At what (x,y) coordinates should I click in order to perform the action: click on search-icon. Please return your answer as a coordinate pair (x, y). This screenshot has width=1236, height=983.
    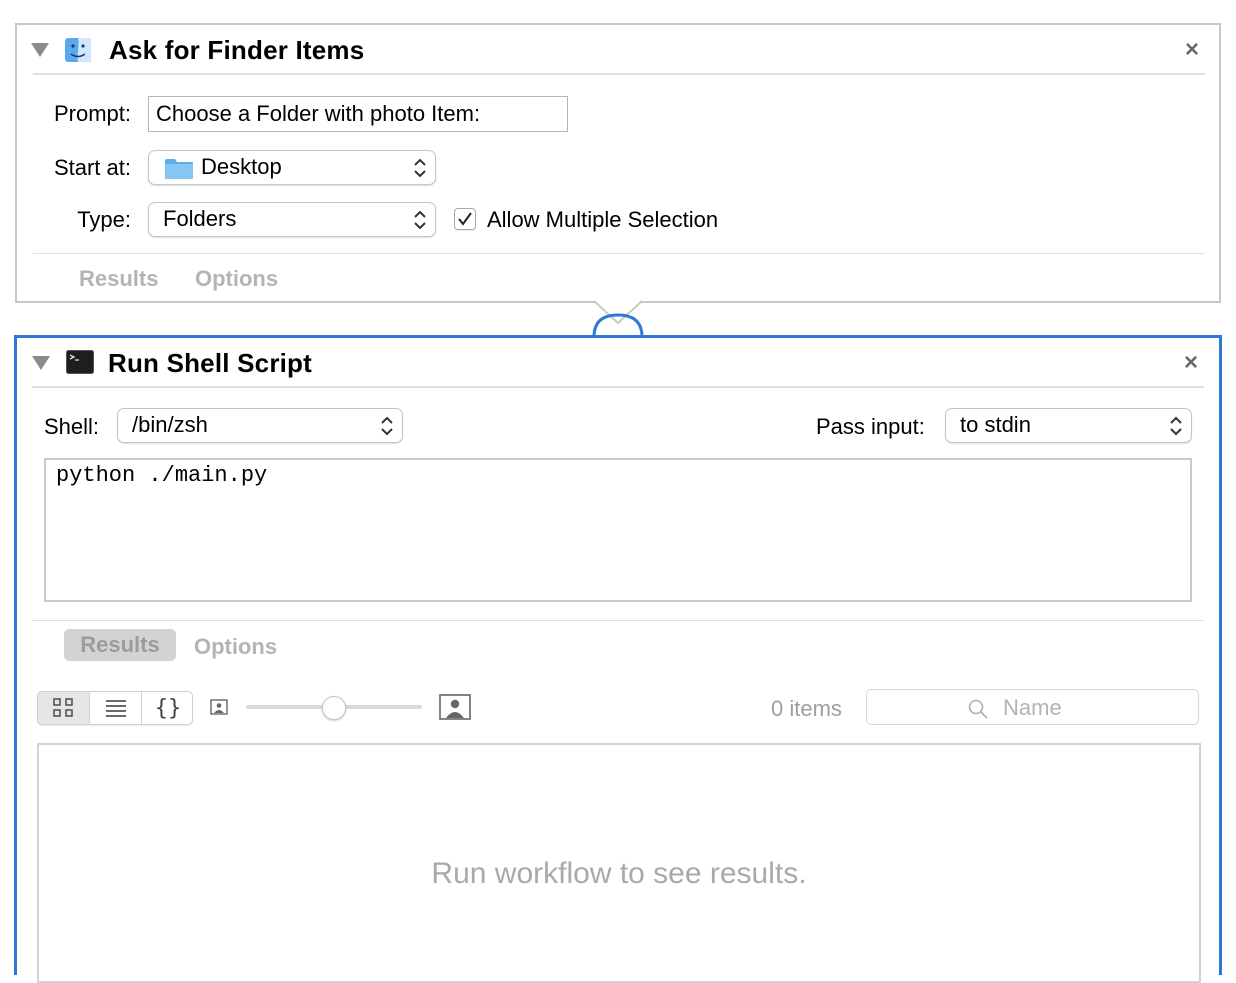
    Looking at the image, I should click on (978, 711).